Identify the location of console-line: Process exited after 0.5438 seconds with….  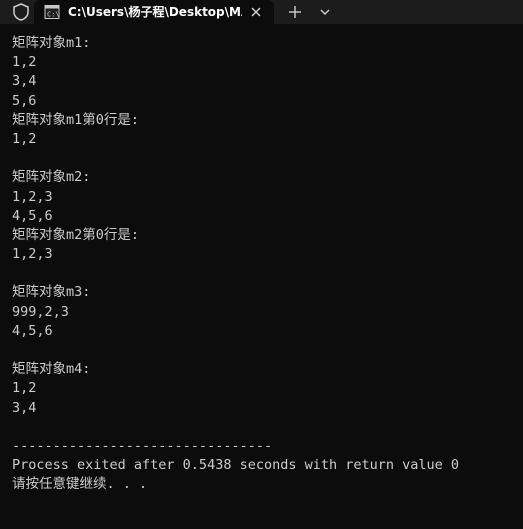
(236, 465).